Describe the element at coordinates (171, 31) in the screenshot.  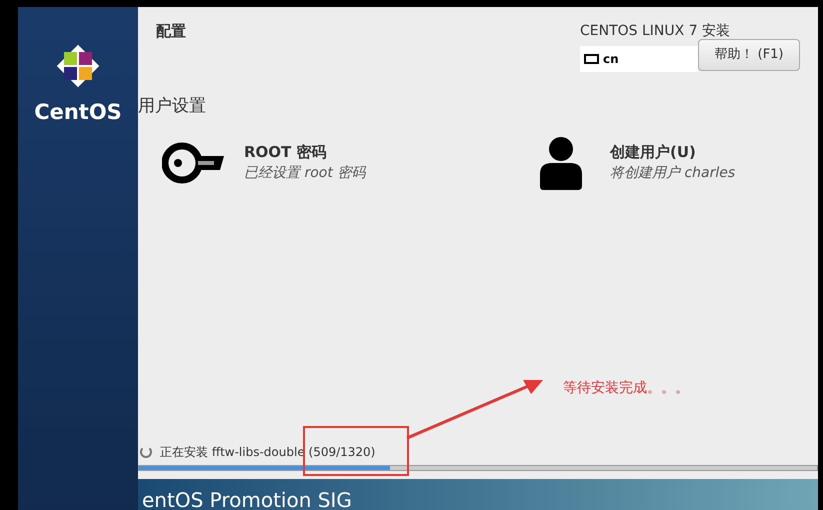
I see `section-title: 配置` at that location.